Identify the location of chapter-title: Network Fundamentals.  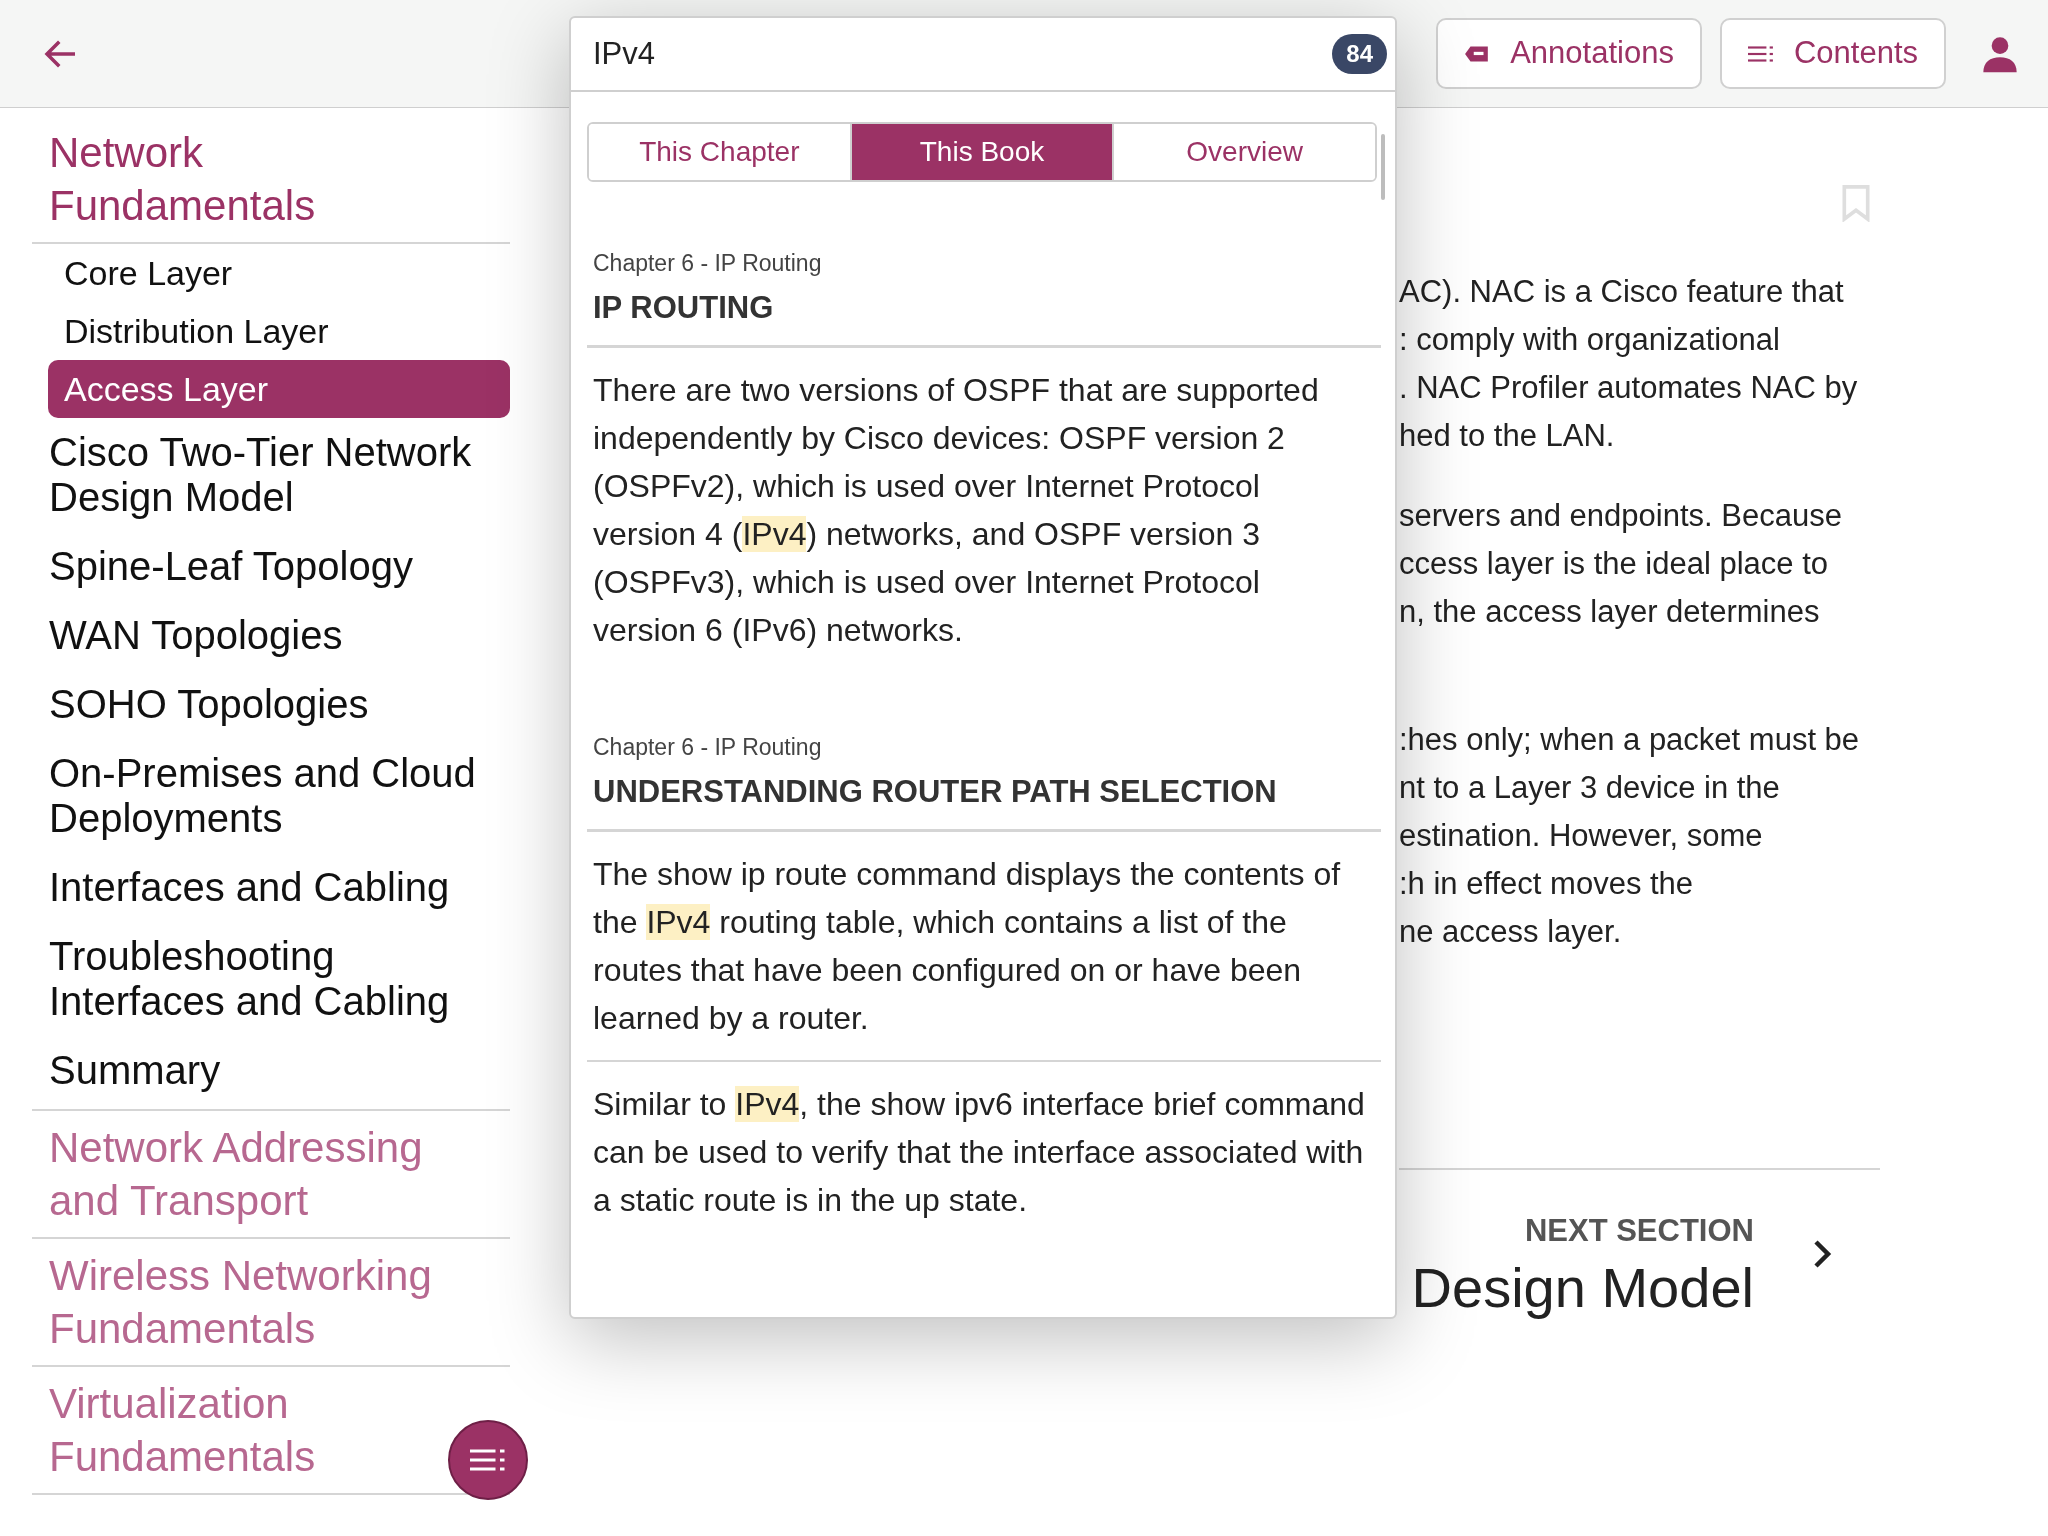
(246, 179).